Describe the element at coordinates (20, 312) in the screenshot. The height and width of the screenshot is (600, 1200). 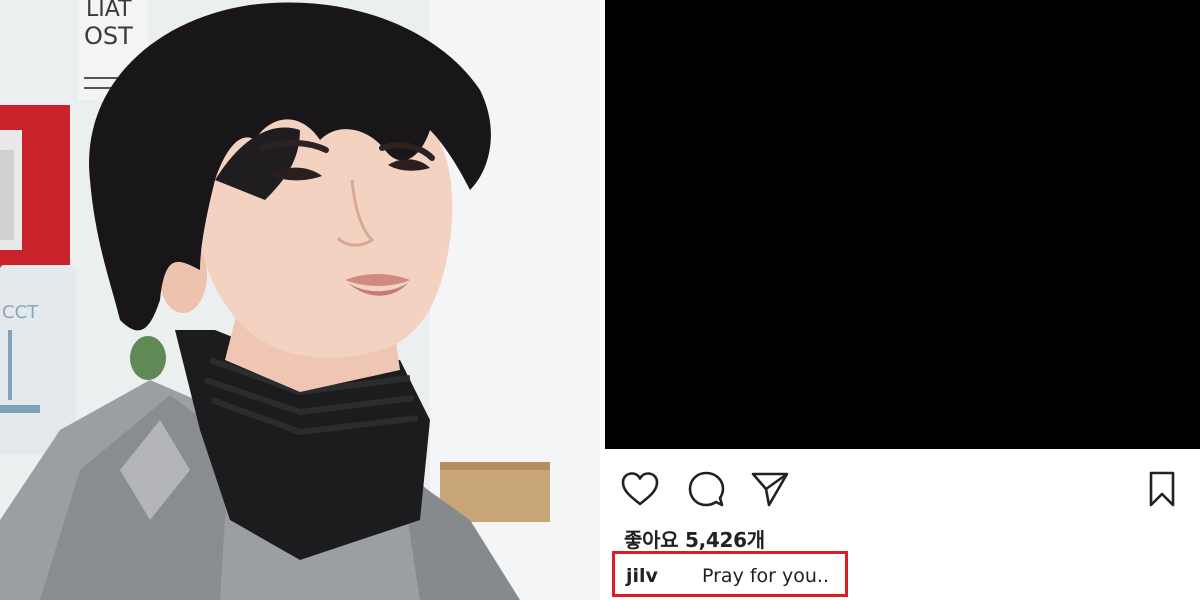
I see `svg-text: CCT` at that location.